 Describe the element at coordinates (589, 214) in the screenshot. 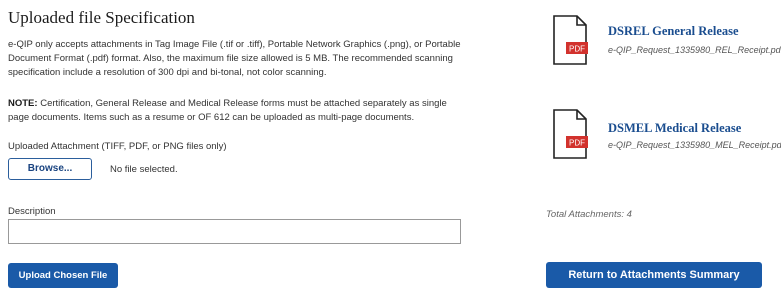

I see `total-attachments: Total Attachments: 4` at that location.